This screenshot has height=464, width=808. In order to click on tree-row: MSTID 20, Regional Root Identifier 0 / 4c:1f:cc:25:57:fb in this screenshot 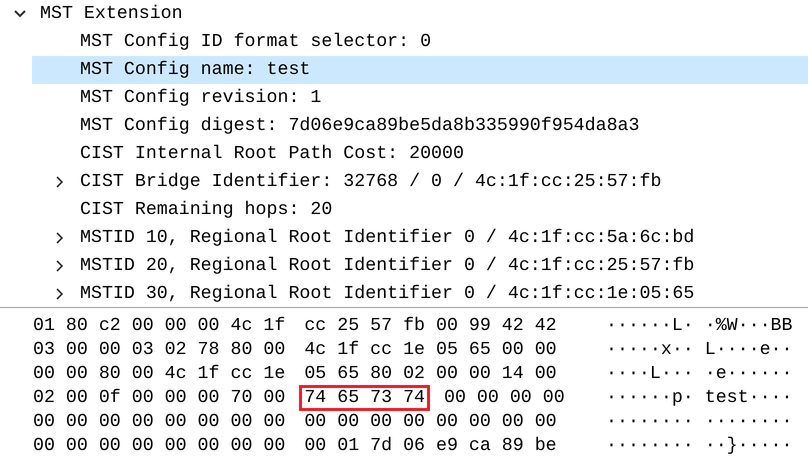, I will do `click(420, 266)`.